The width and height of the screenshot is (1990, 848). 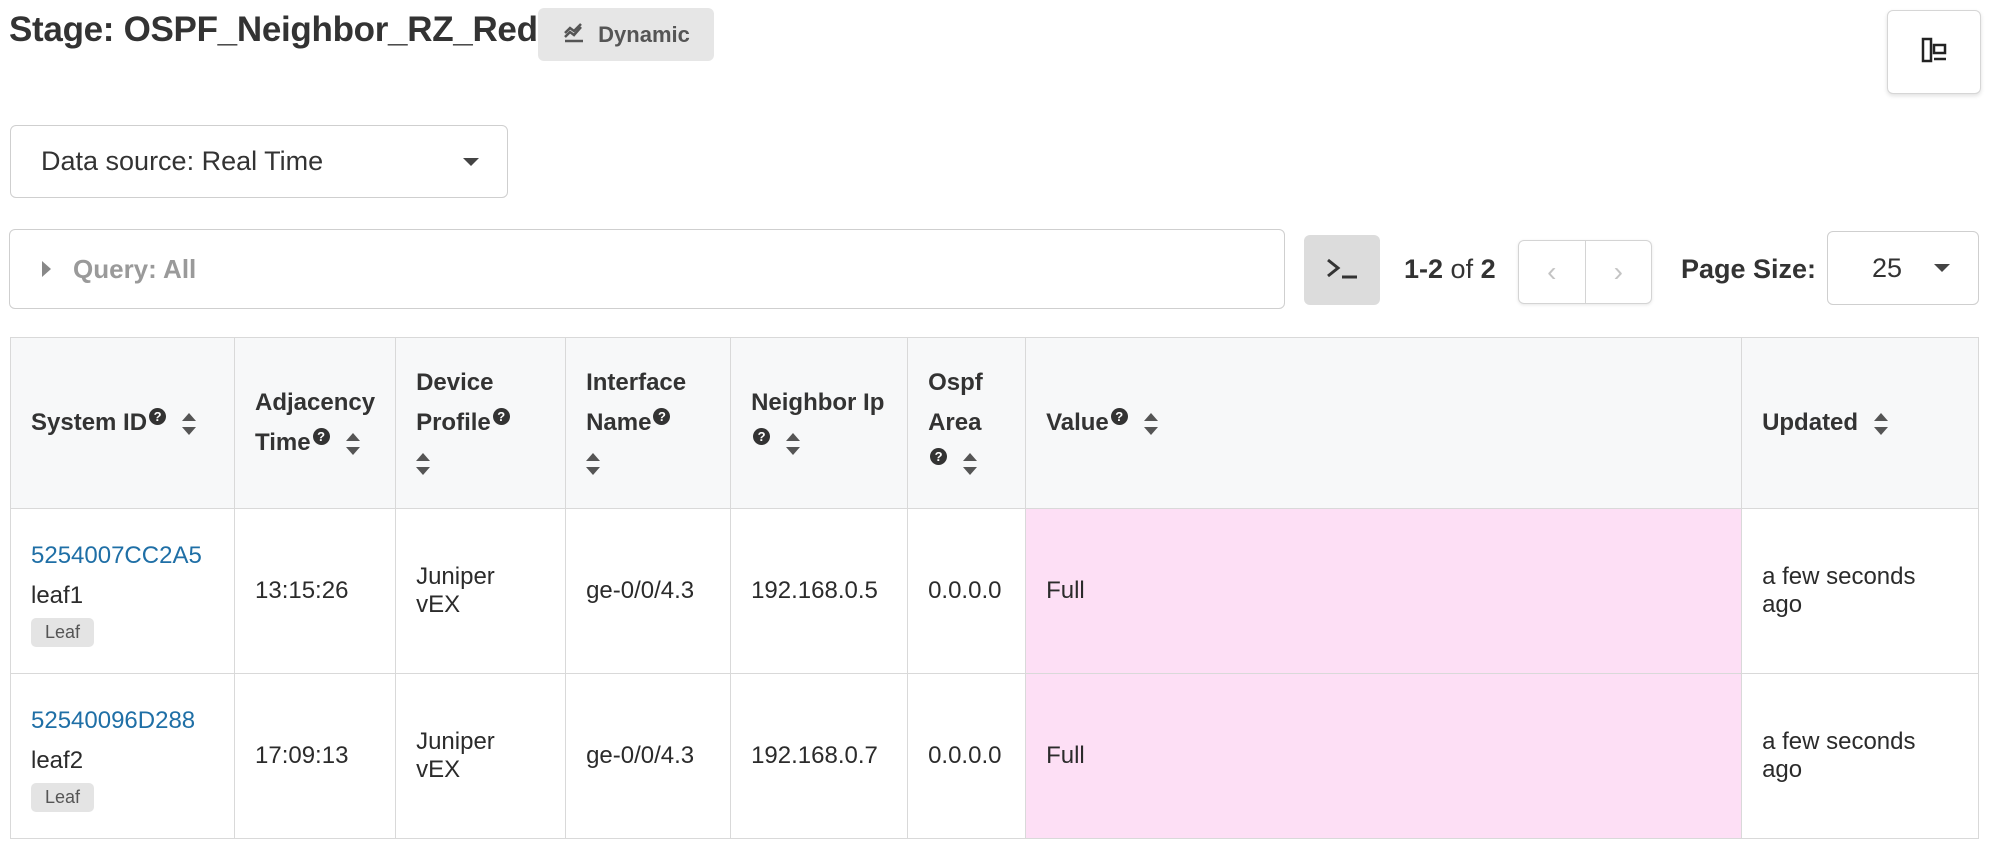 I want to click on page-title: Stage: OSPF_Neighbor_RZ_Red, so click(x=273, y=29).